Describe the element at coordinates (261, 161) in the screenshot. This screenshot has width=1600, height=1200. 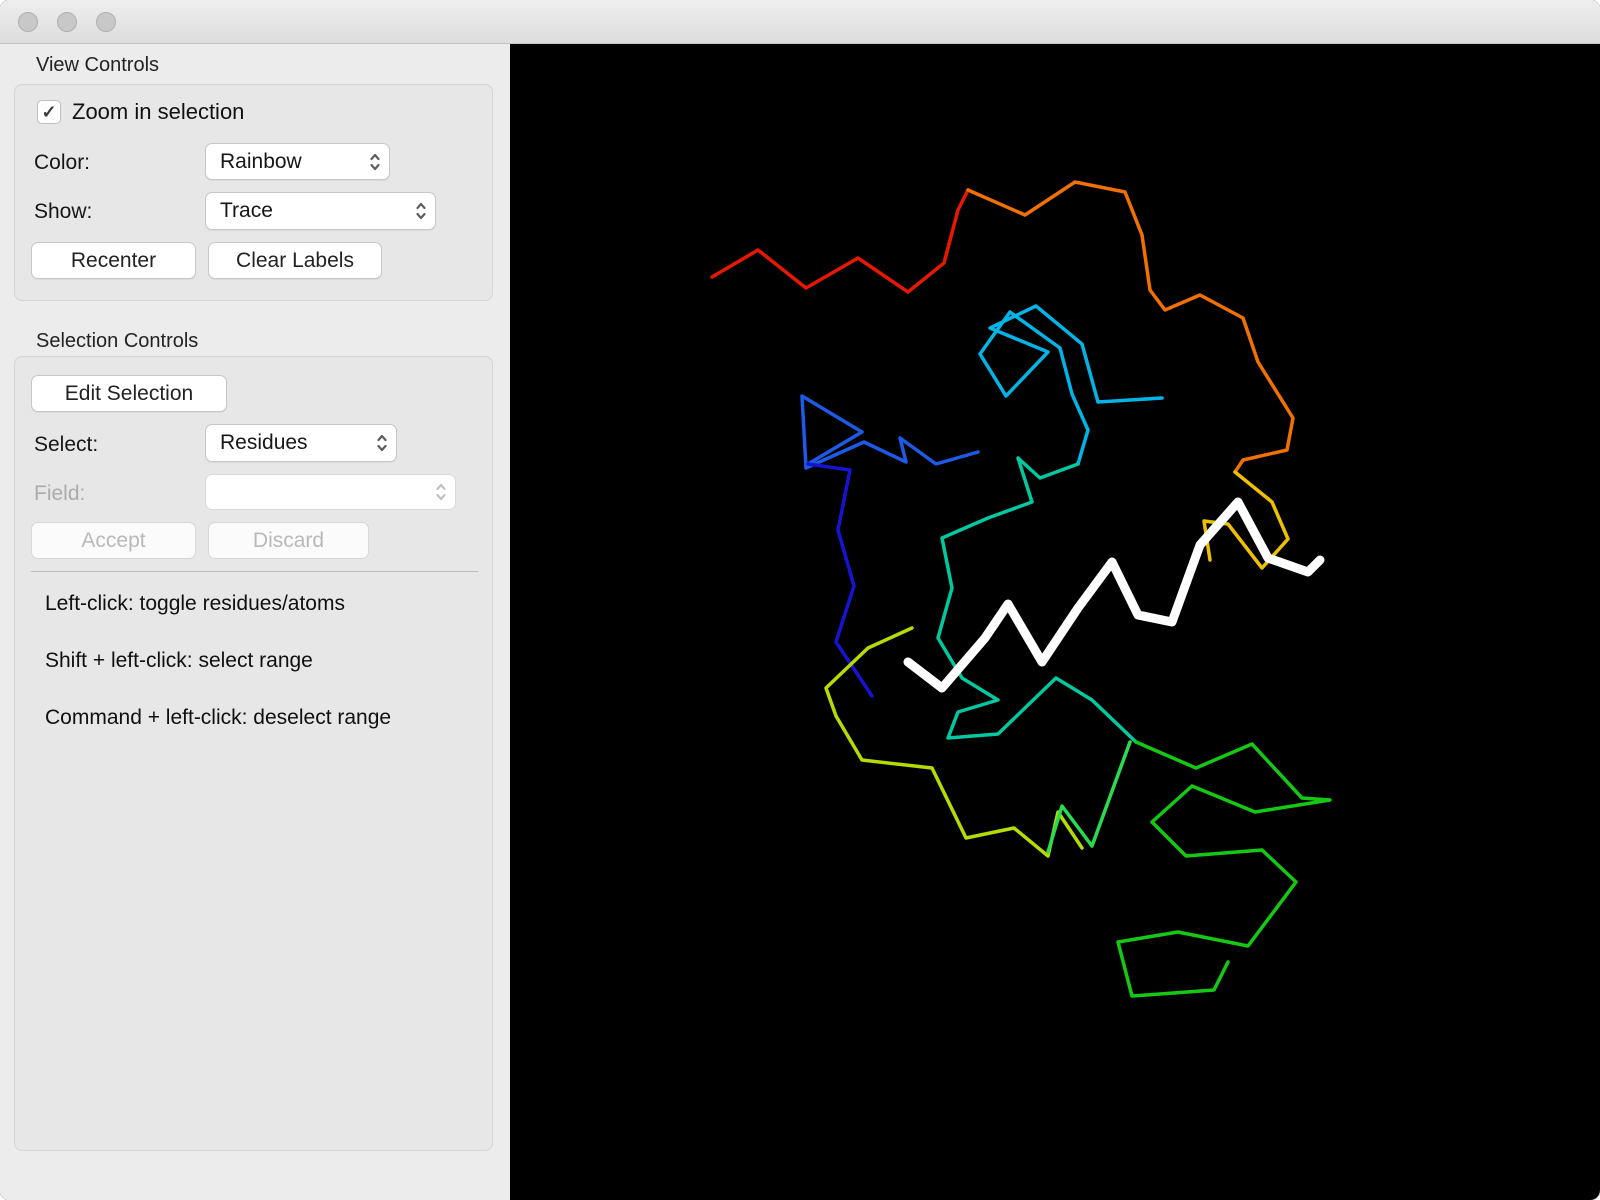
I see `color-select-value: Rainbow` at that location.